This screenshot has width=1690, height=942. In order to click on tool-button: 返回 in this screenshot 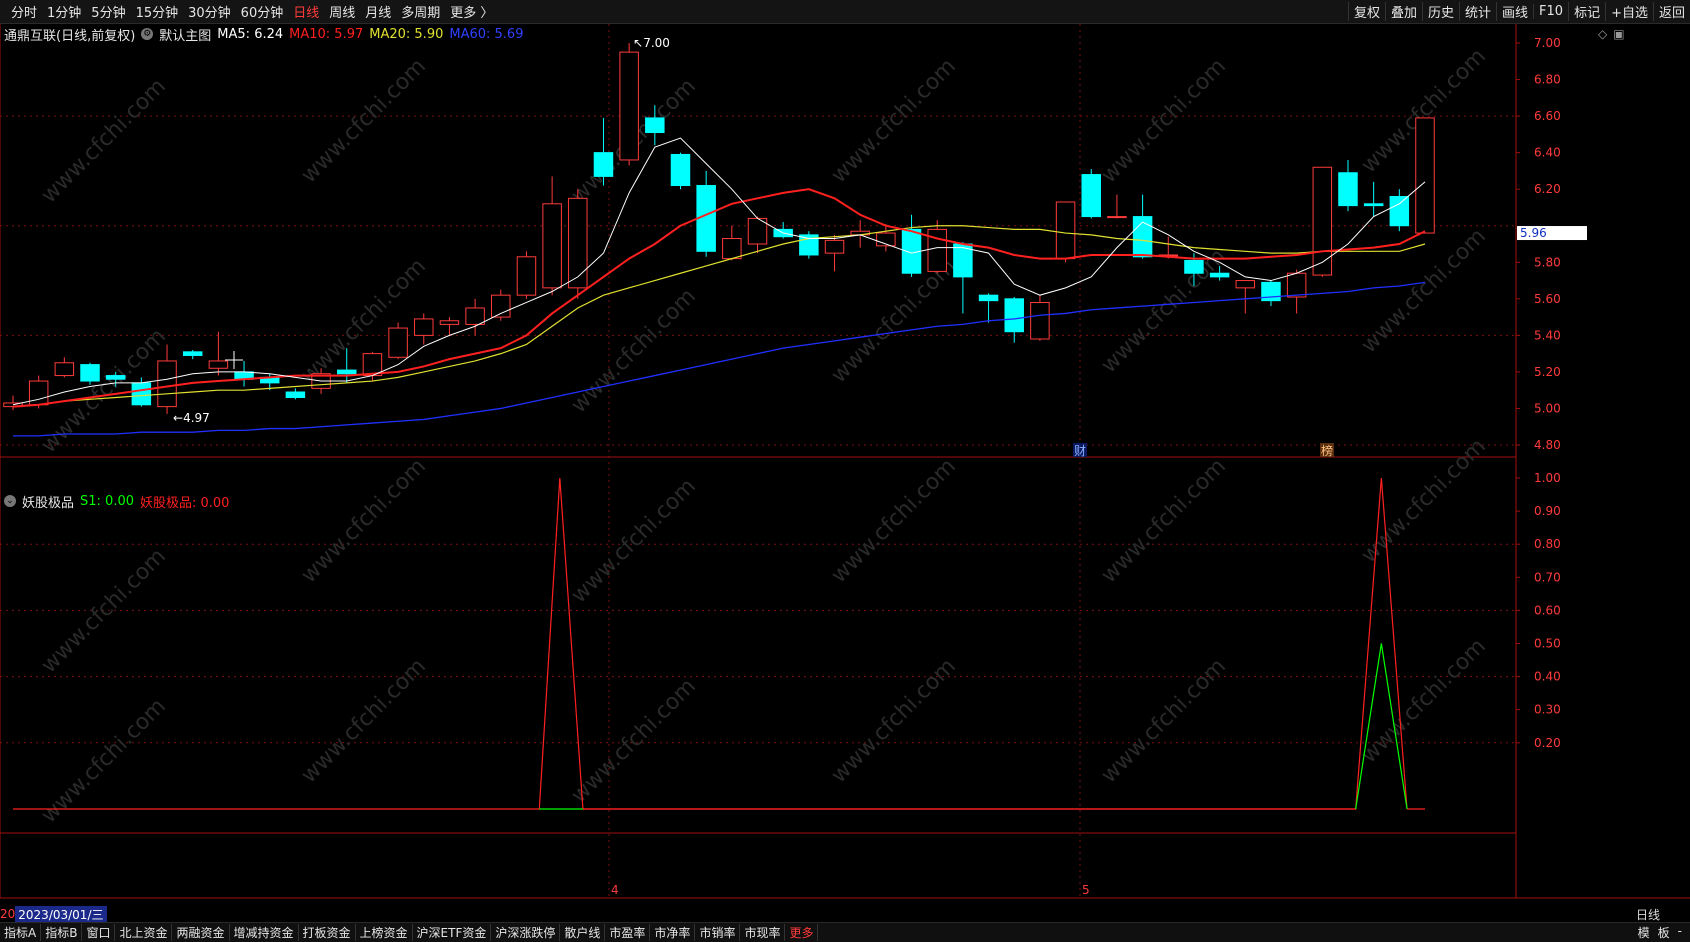, I will do `click(1671, 11)`.